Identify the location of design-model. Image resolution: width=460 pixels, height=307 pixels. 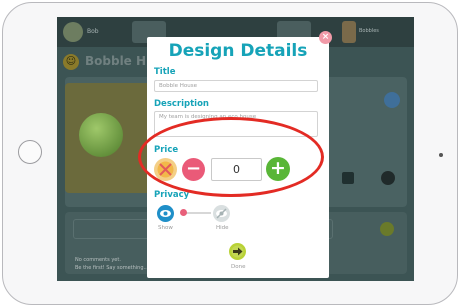
(101, 135).